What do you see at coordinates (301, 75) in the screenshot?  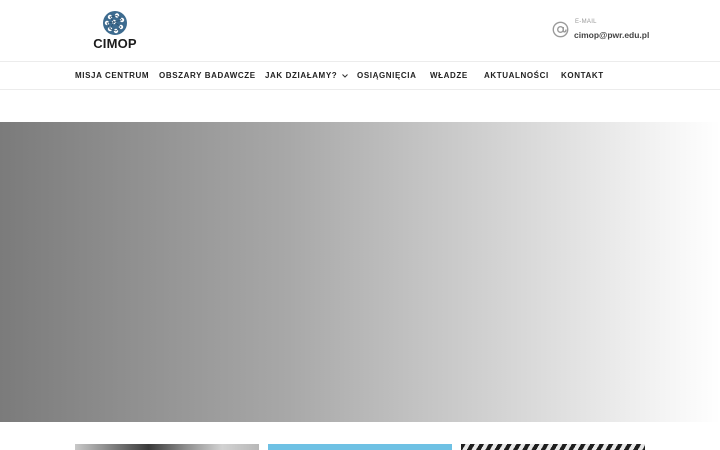 I see `nav-item-jak-dzialamy-label: JAK DZIAŁAMY?` at bounding box center [301, 75].